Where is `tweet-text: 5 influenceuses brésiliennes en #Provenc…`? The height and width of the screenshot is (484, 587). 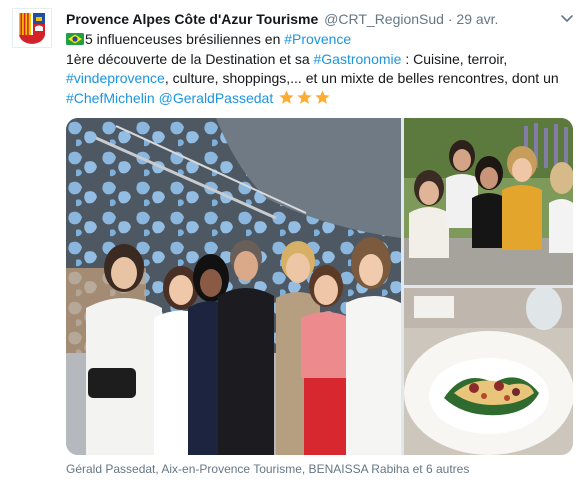 tweet-text: 5 influenceuses brésiliennes en #Provenc… is located at coordinates (321, 69).